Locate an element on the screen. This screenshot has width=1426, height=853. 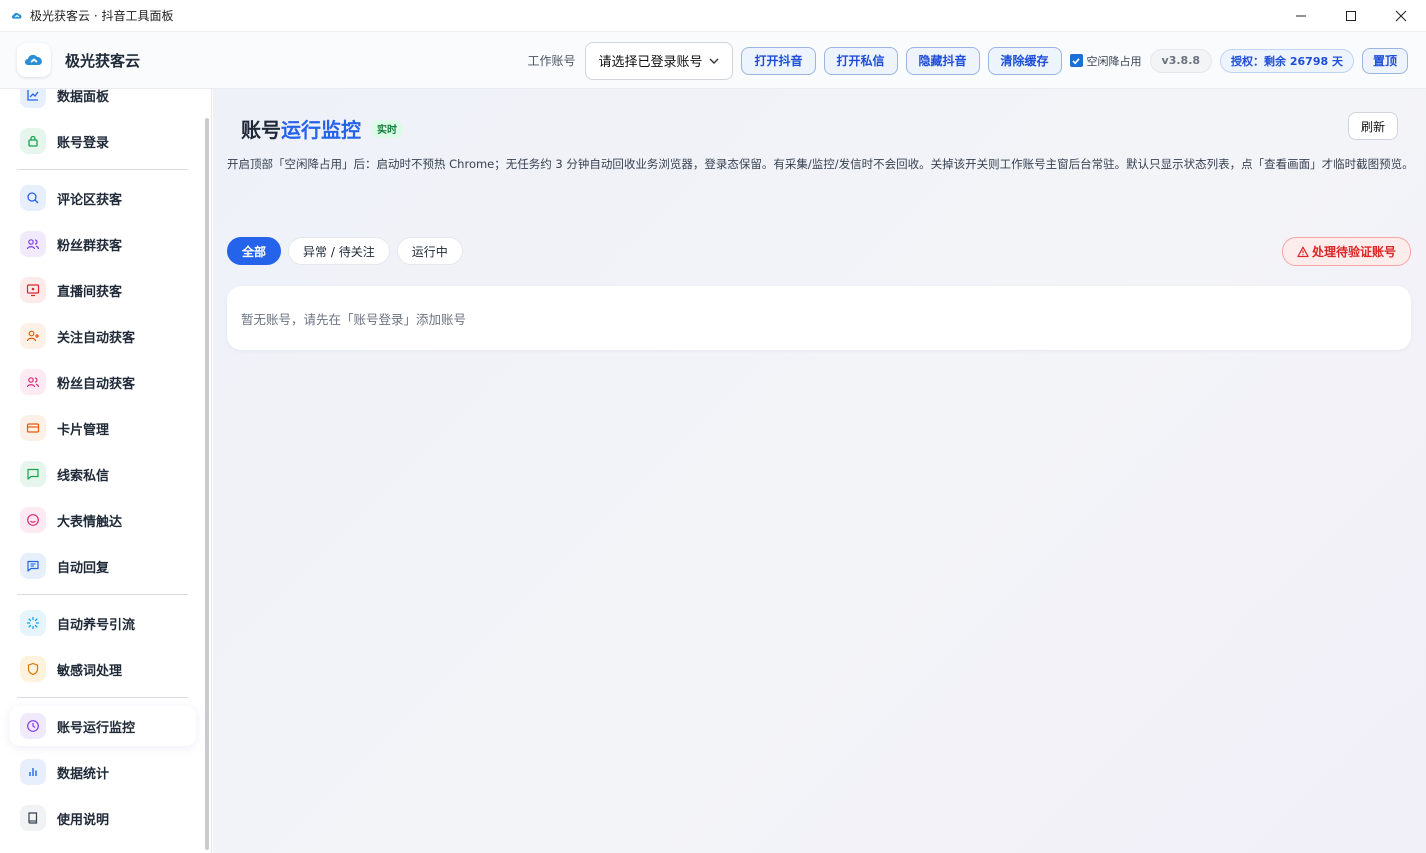
sidebar-item-label: 数据面板 is located at coordinates (83, 97).